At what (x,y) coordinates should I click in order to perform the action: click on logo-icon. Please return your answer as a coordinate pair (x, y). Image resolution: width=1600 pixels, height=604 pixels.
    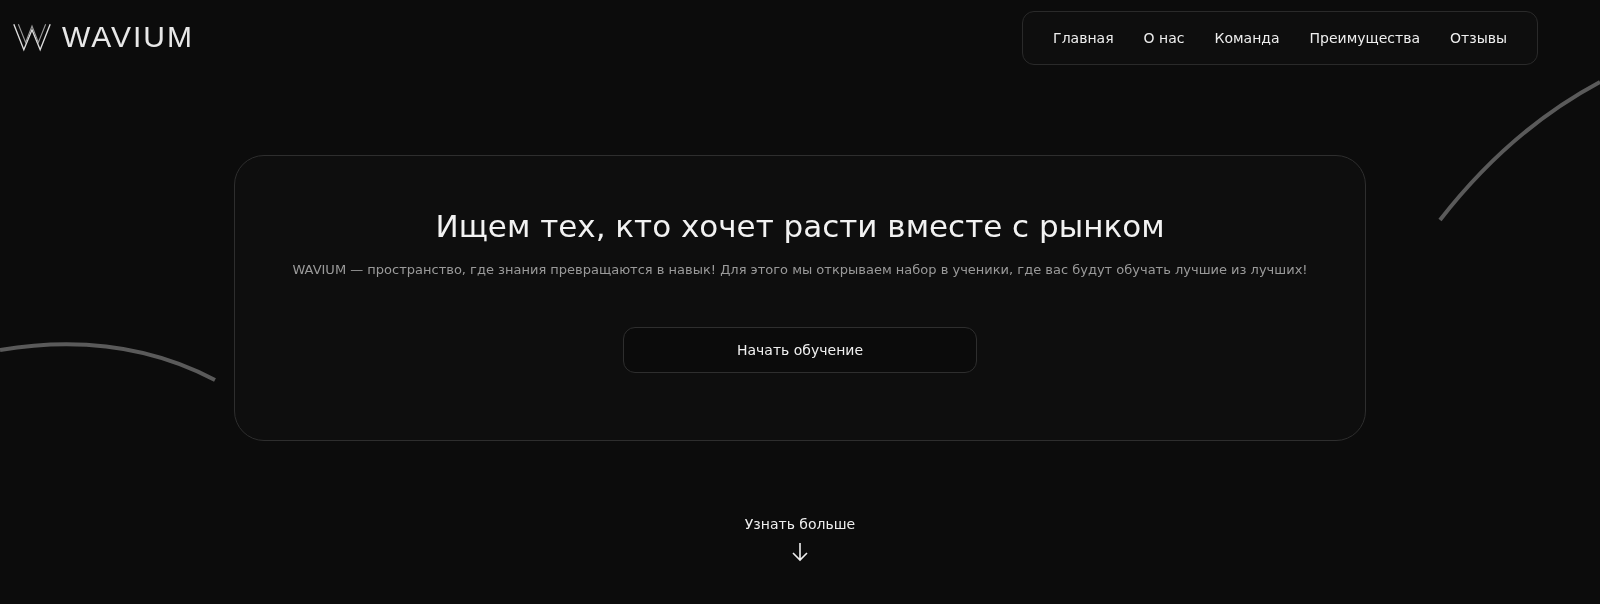
    Looking at the image, I should click on (32, 37).